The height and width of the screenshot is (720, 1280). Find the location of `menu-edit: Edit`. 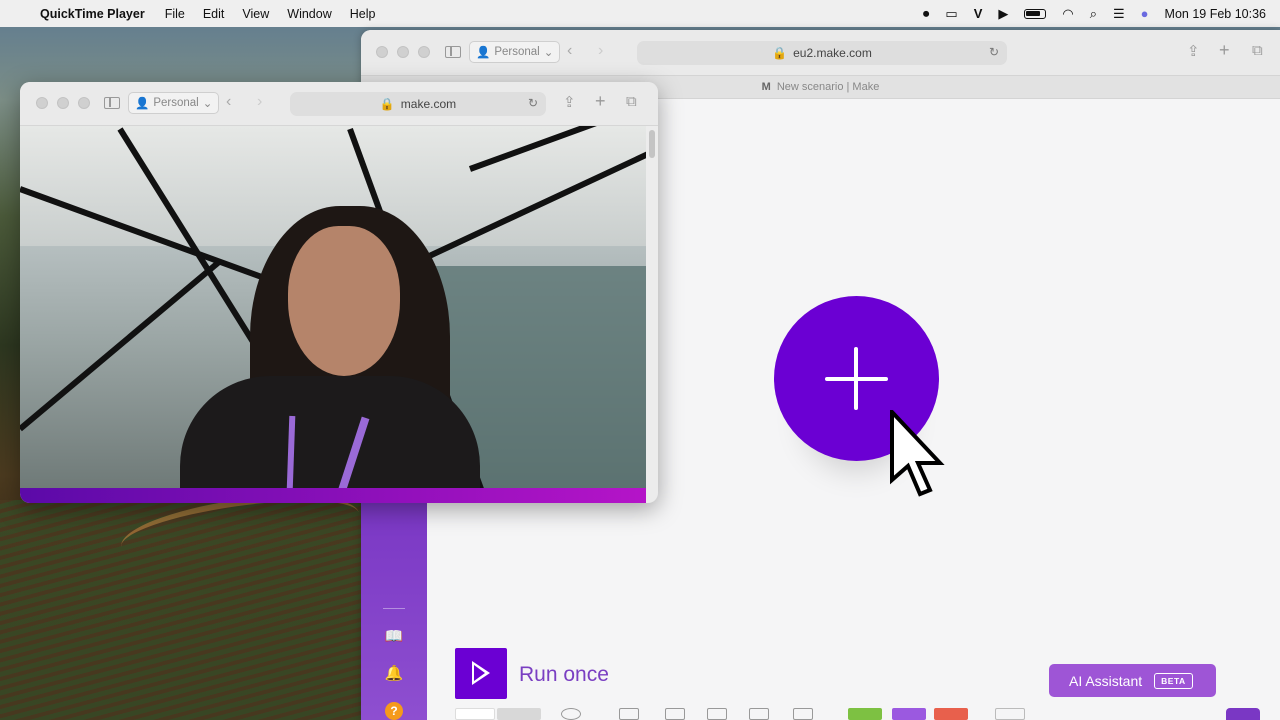

menu-edit: Edit is located at coordinates (214, 14).